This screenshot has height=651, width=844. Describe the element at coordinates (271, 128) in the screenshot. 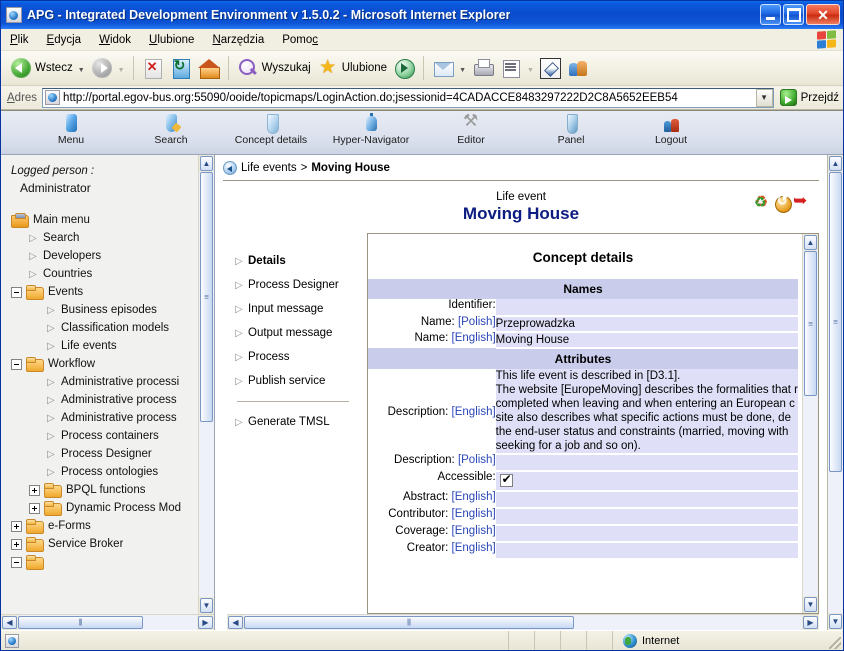

I see `nav-item-concept-details: Concept details` at that location.